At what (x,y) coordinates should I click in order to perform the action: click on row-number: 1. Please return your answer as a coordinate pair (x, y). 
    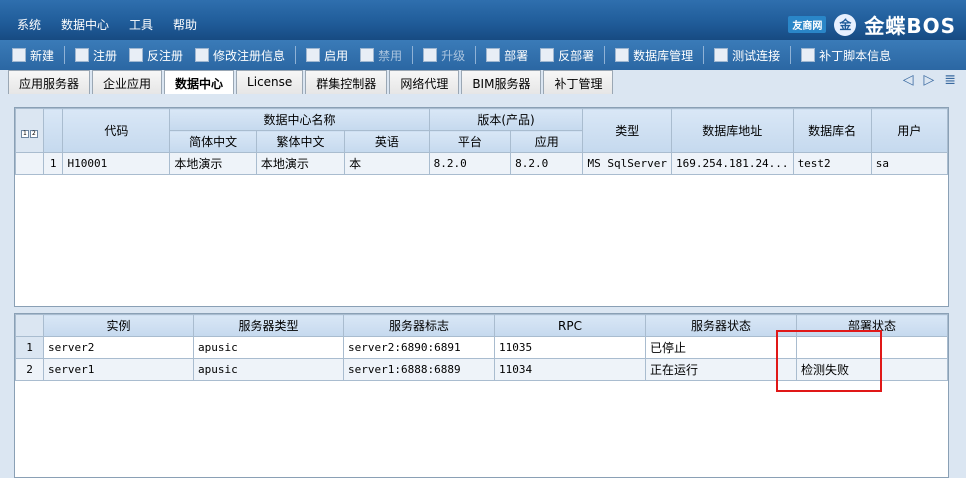
    Looking at the image, I should click on (53, 163).